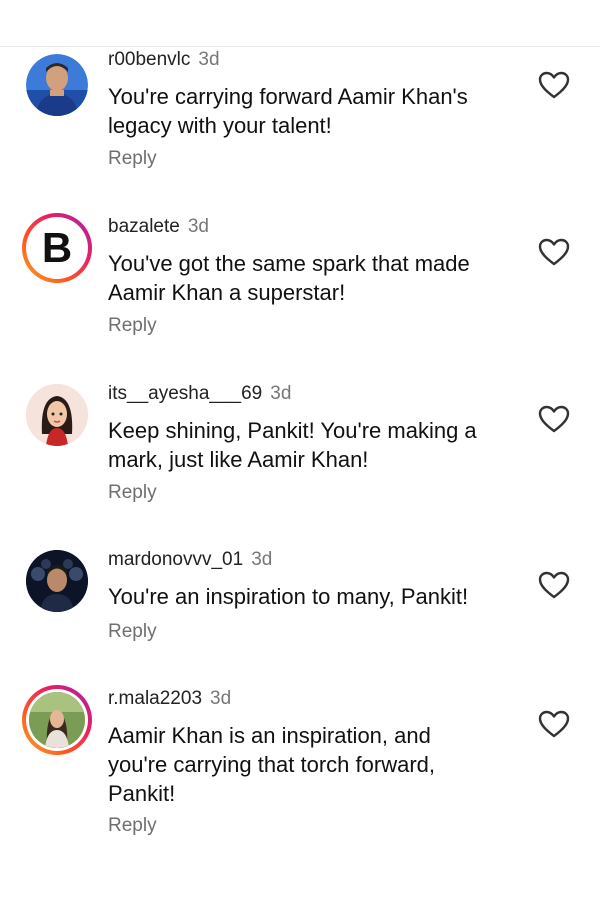 Image resolution: width=600 pixels, height=900 pixels. Describe the element at coordinates (288, 596) in the screenshot. I see `comment-text-line: You're an inspiration to many, Pankit!` at that location.